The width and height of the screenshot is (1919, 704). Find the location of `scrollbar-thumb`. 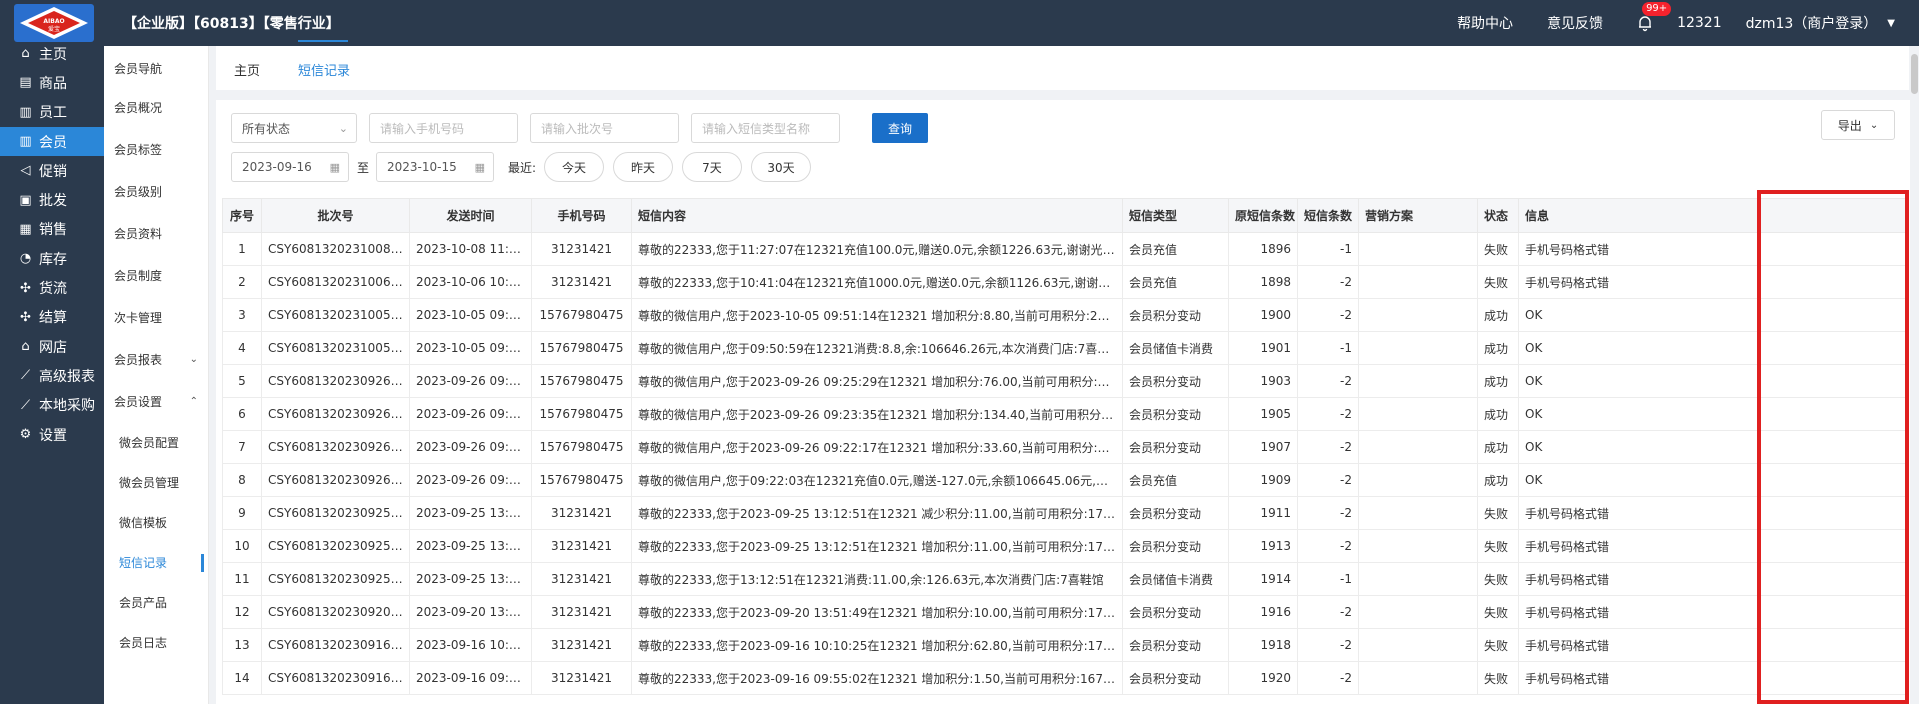

scrollbar-thumb is located at coordinates (1914, 74).